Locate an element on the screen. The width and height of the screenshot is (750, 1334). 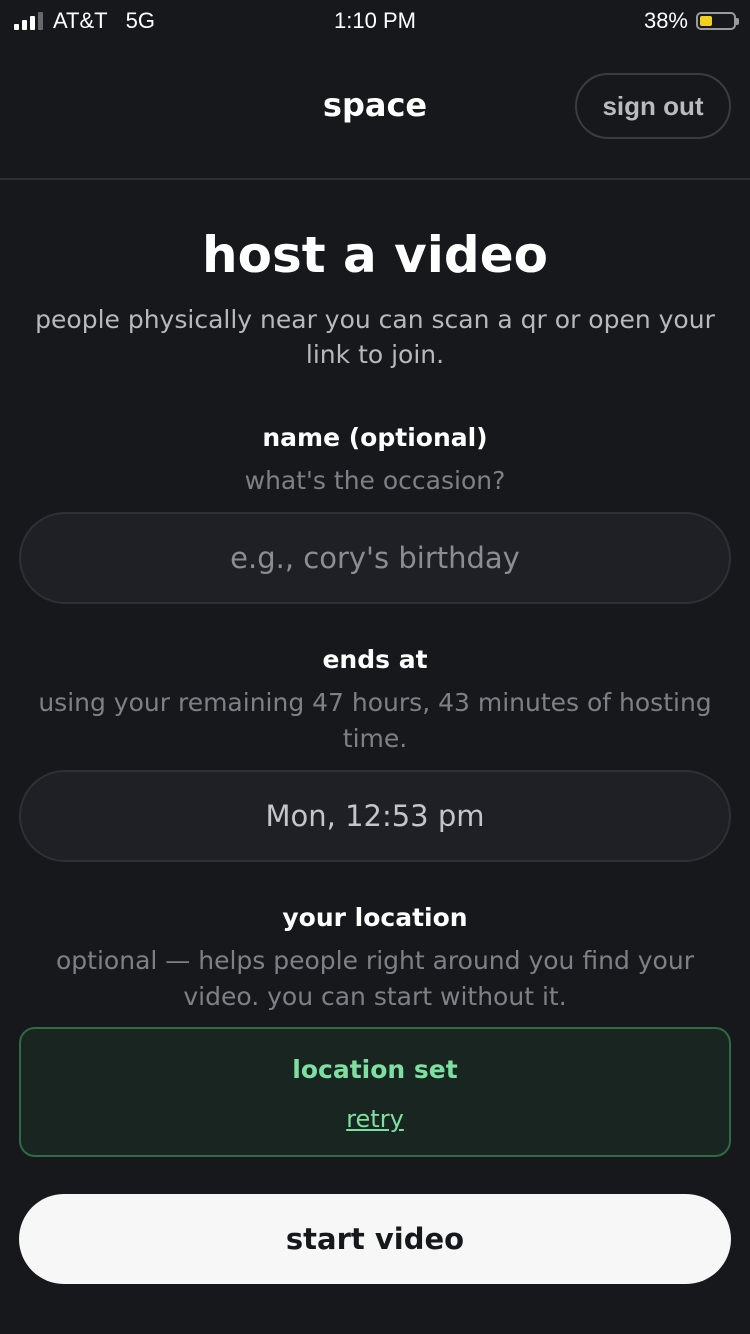
battery-level-fill is located at coordinates (706, 21).